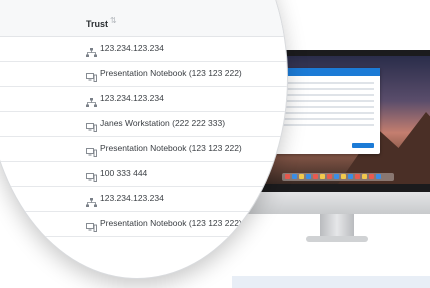  Describe the element at coordinates (338, 177) in the screenshot. I see `dock` at that location.